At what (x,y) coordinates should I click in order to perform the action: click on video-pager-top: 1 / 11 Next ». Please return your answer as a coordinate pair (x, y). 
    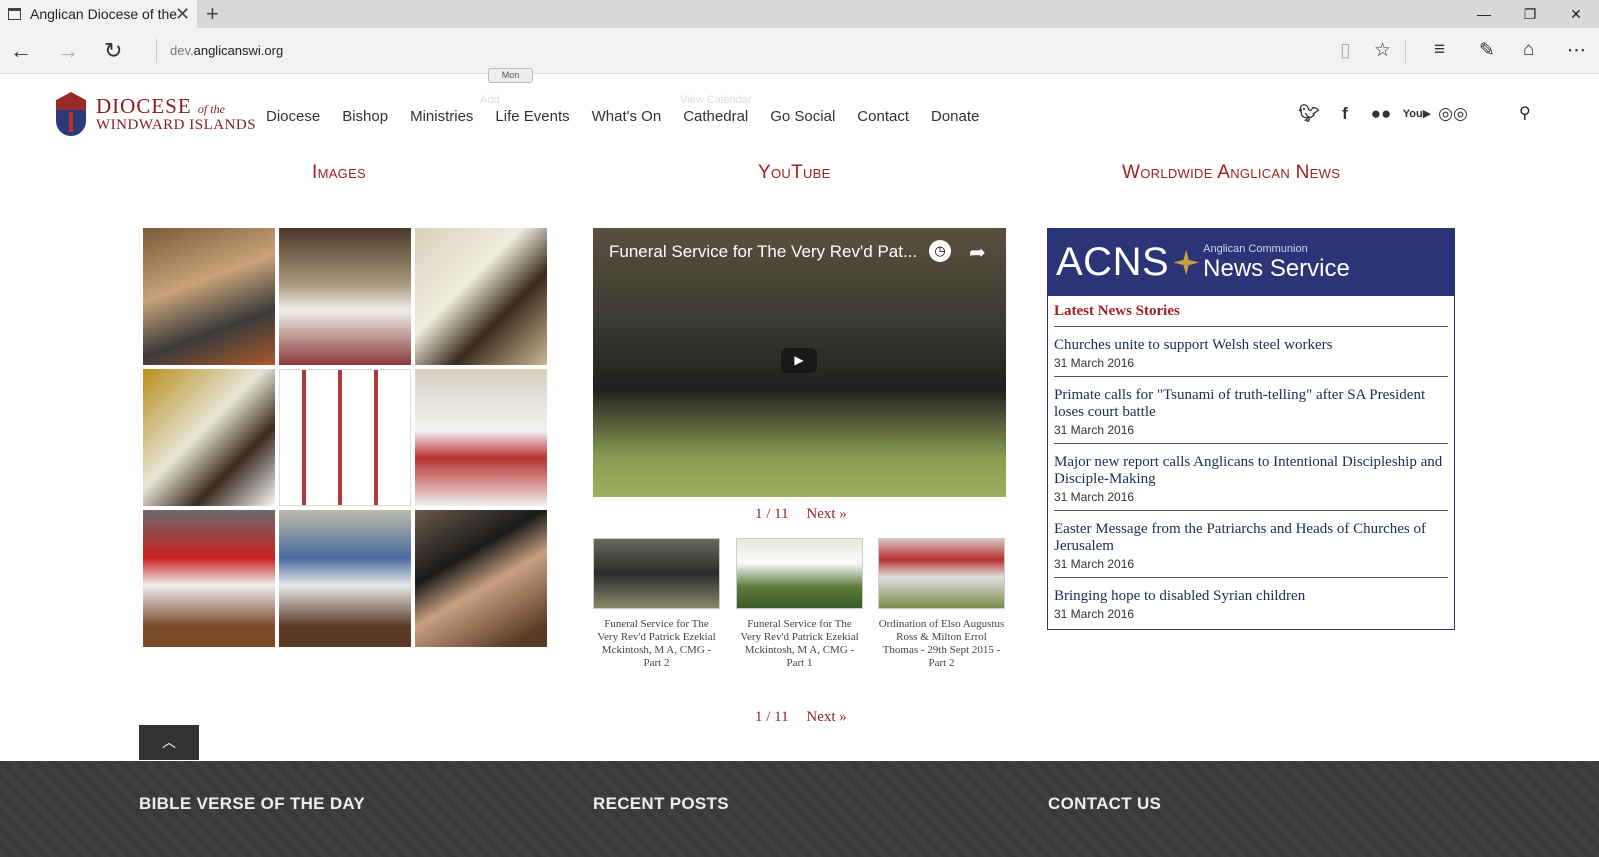
    Looking at the image, I should click on (801, 514).